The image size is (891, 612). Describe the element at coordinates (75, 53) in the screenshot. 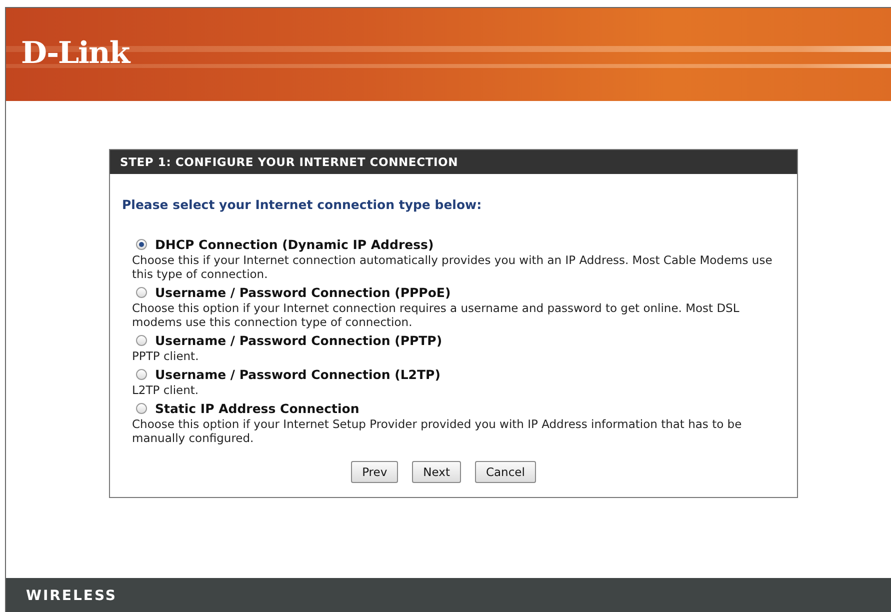

I see `brand-logo: D-Link` at that location.